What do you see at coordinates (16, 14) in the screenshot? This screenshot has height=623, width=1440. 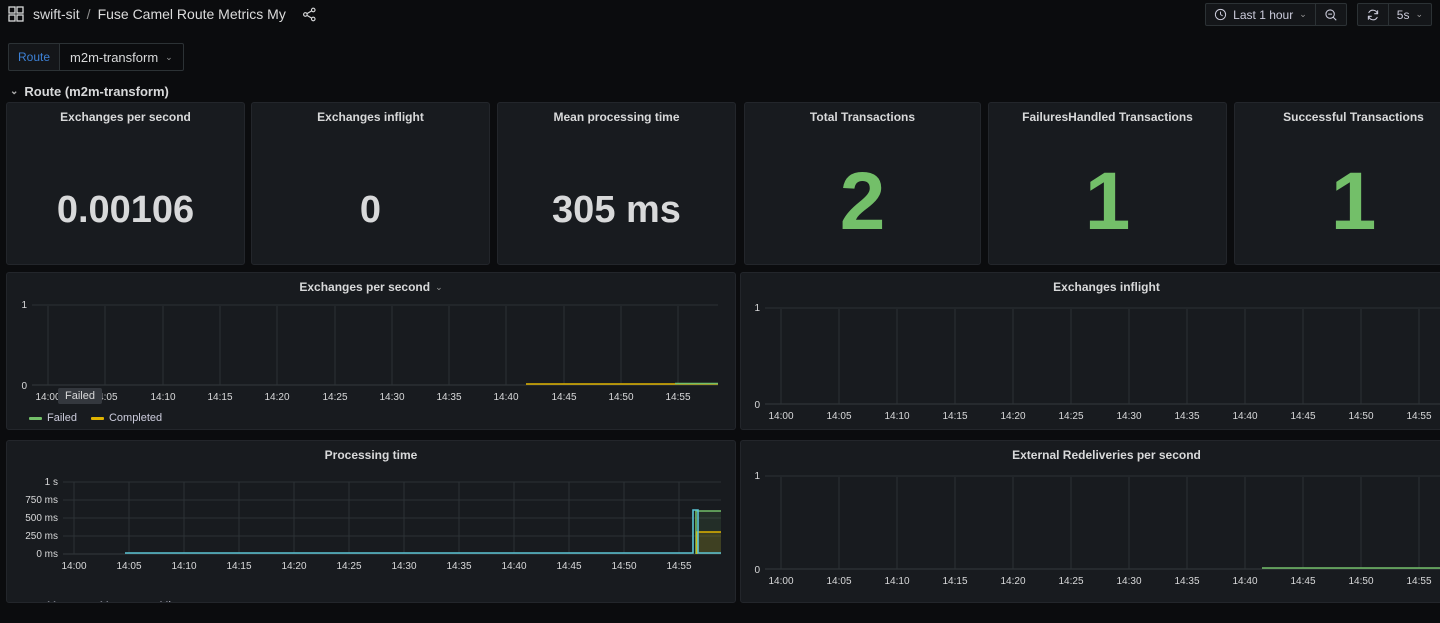 I see `grid-apps-icon` at bounding box center [16, 14].